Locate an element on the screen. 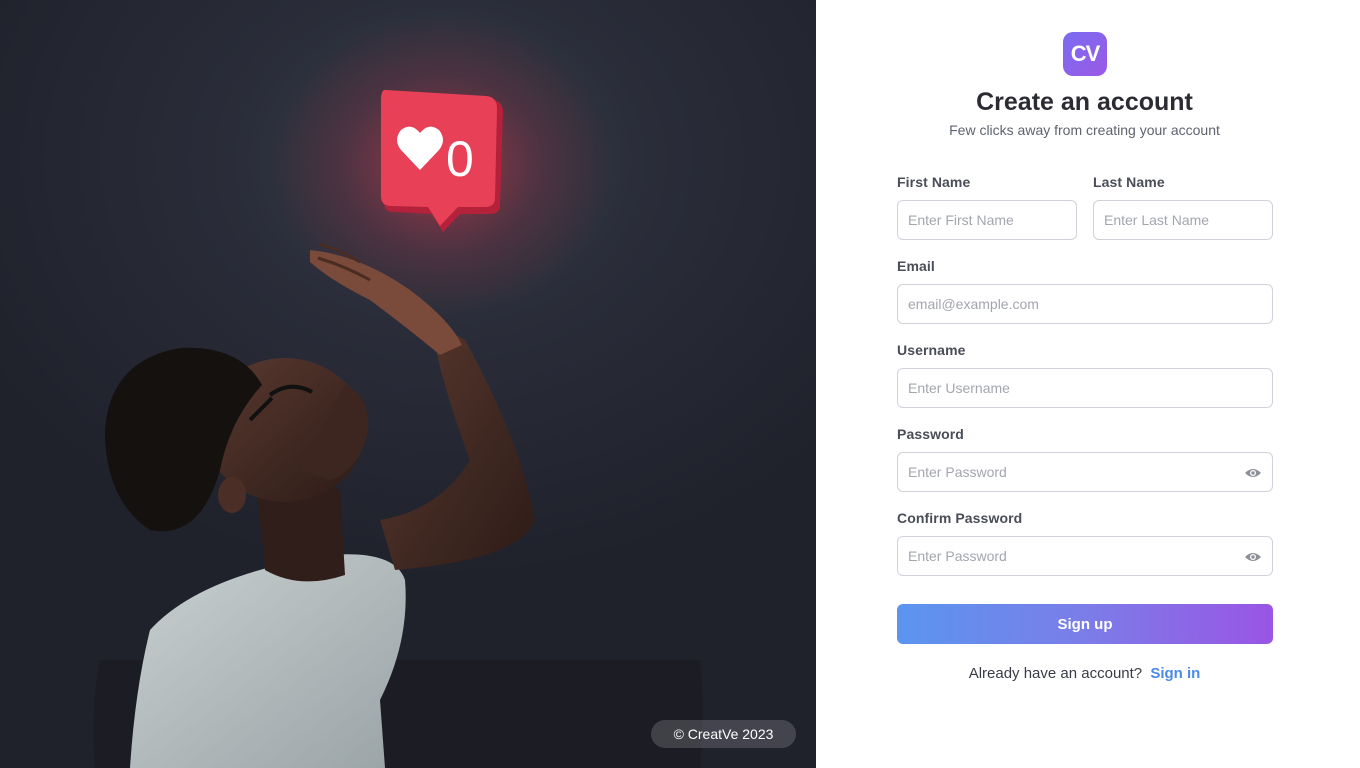  last-name-field is located at coordinates (1183, 220).